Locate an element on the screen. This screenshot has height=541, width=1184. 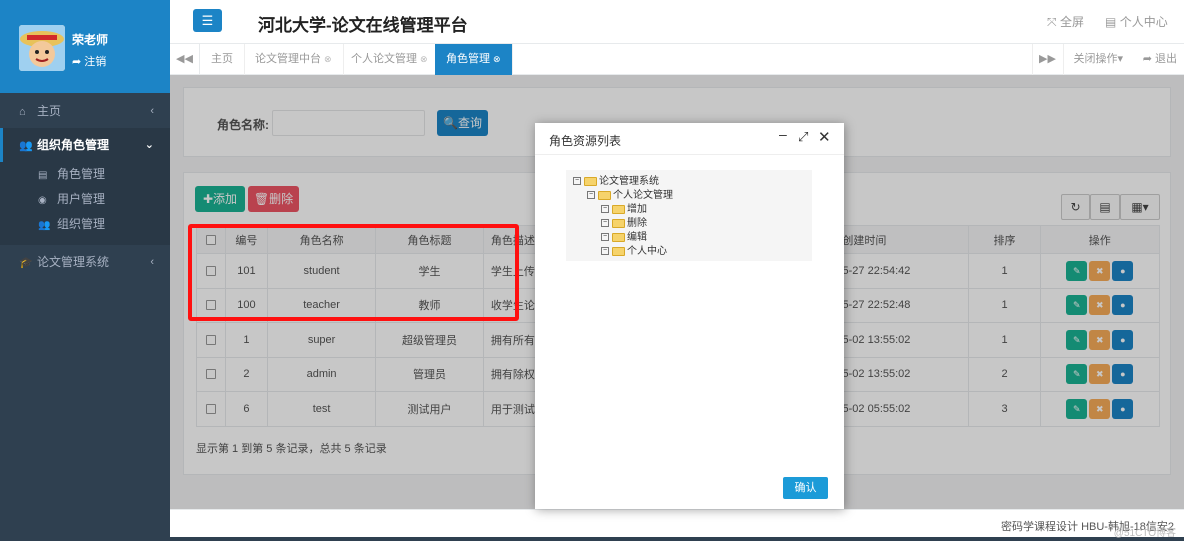
tab-label: 主页 is located at coordinates (222, 59).